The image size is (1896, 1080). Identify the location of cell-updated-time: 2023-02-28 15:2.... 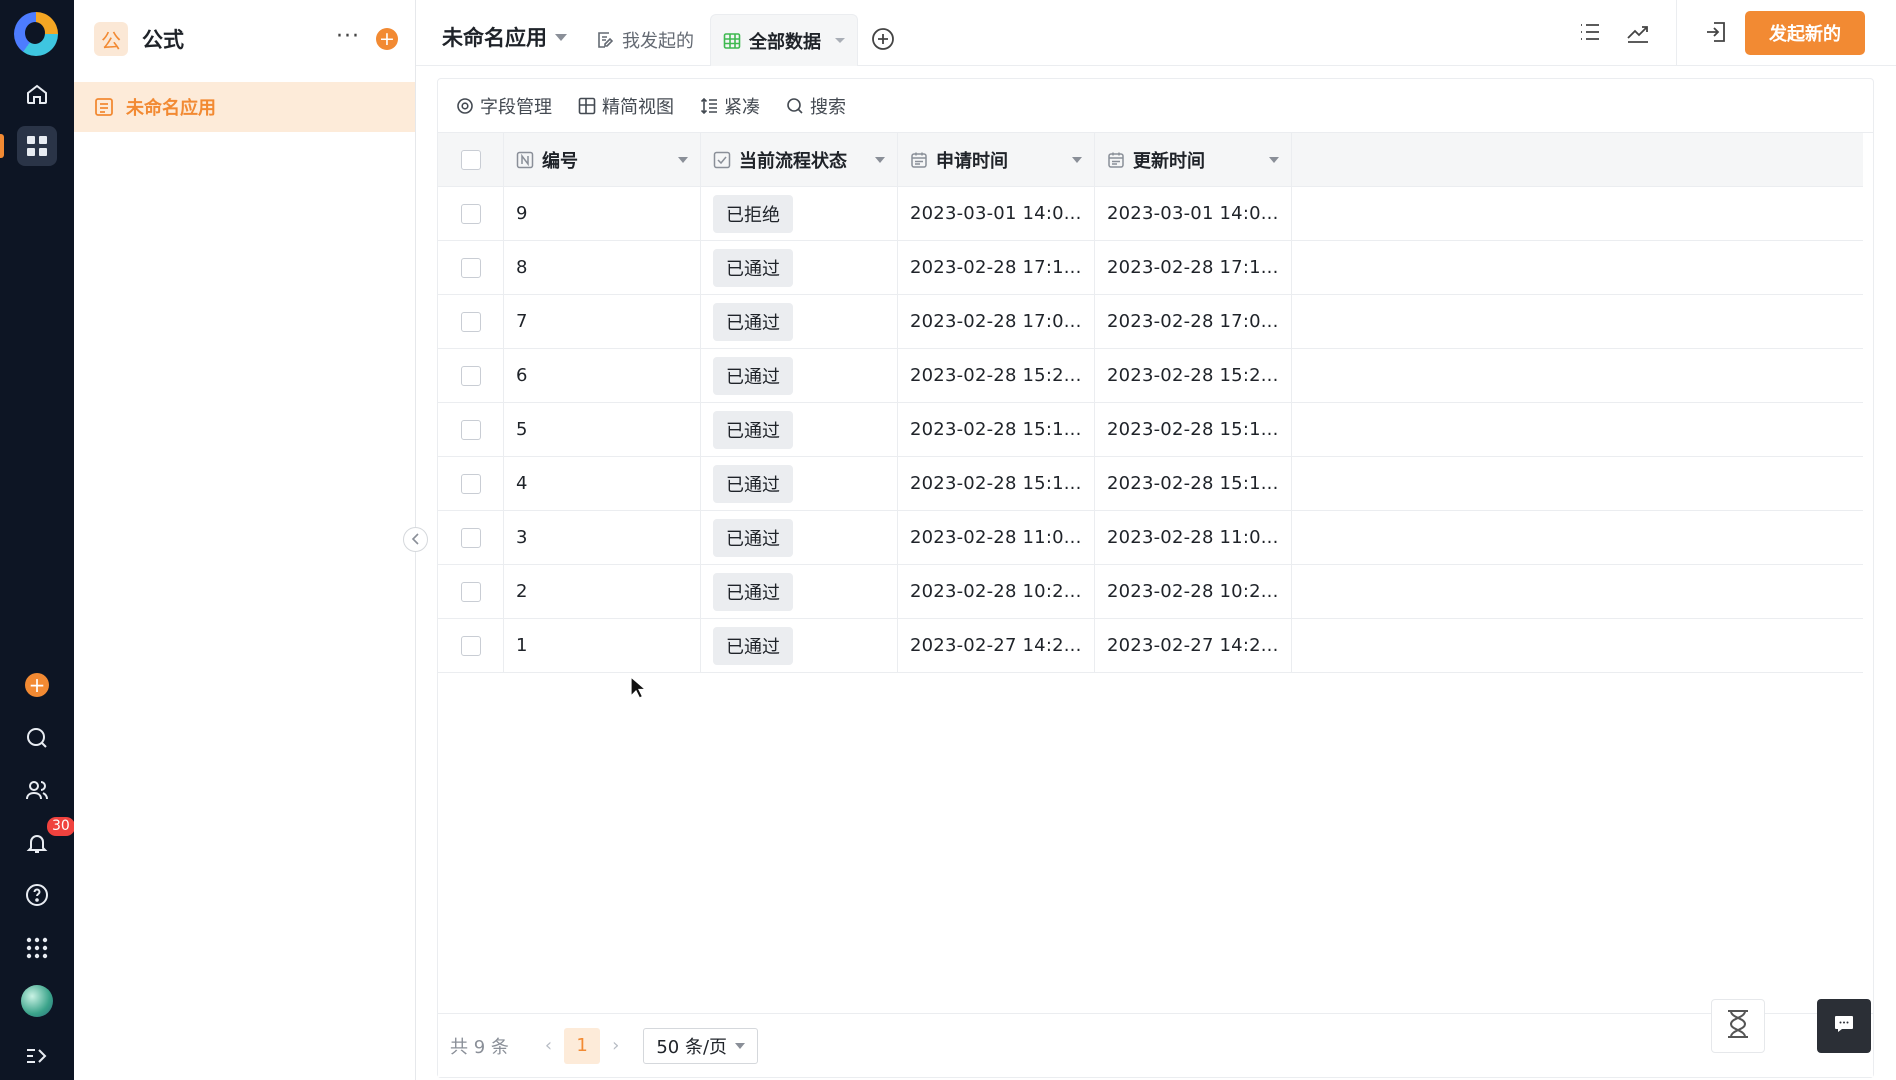
(1193, 375).